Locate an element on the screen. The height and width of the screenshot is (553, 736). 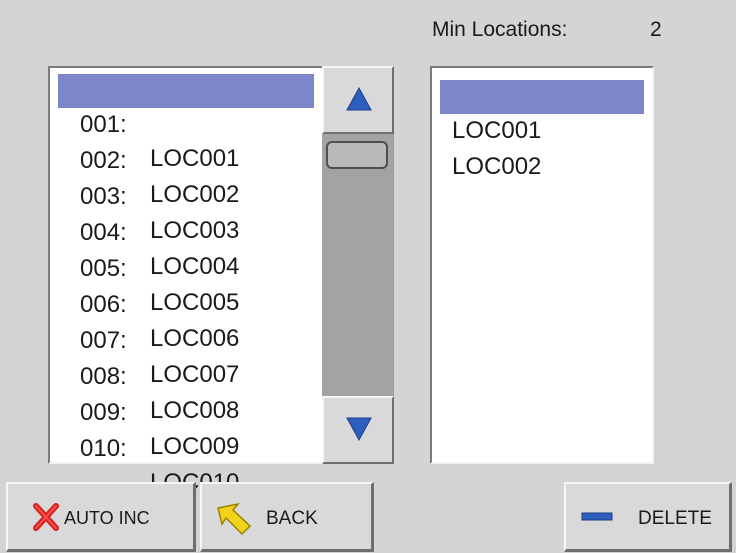
list-item: LOC001 is located at coordinates (542, 112).